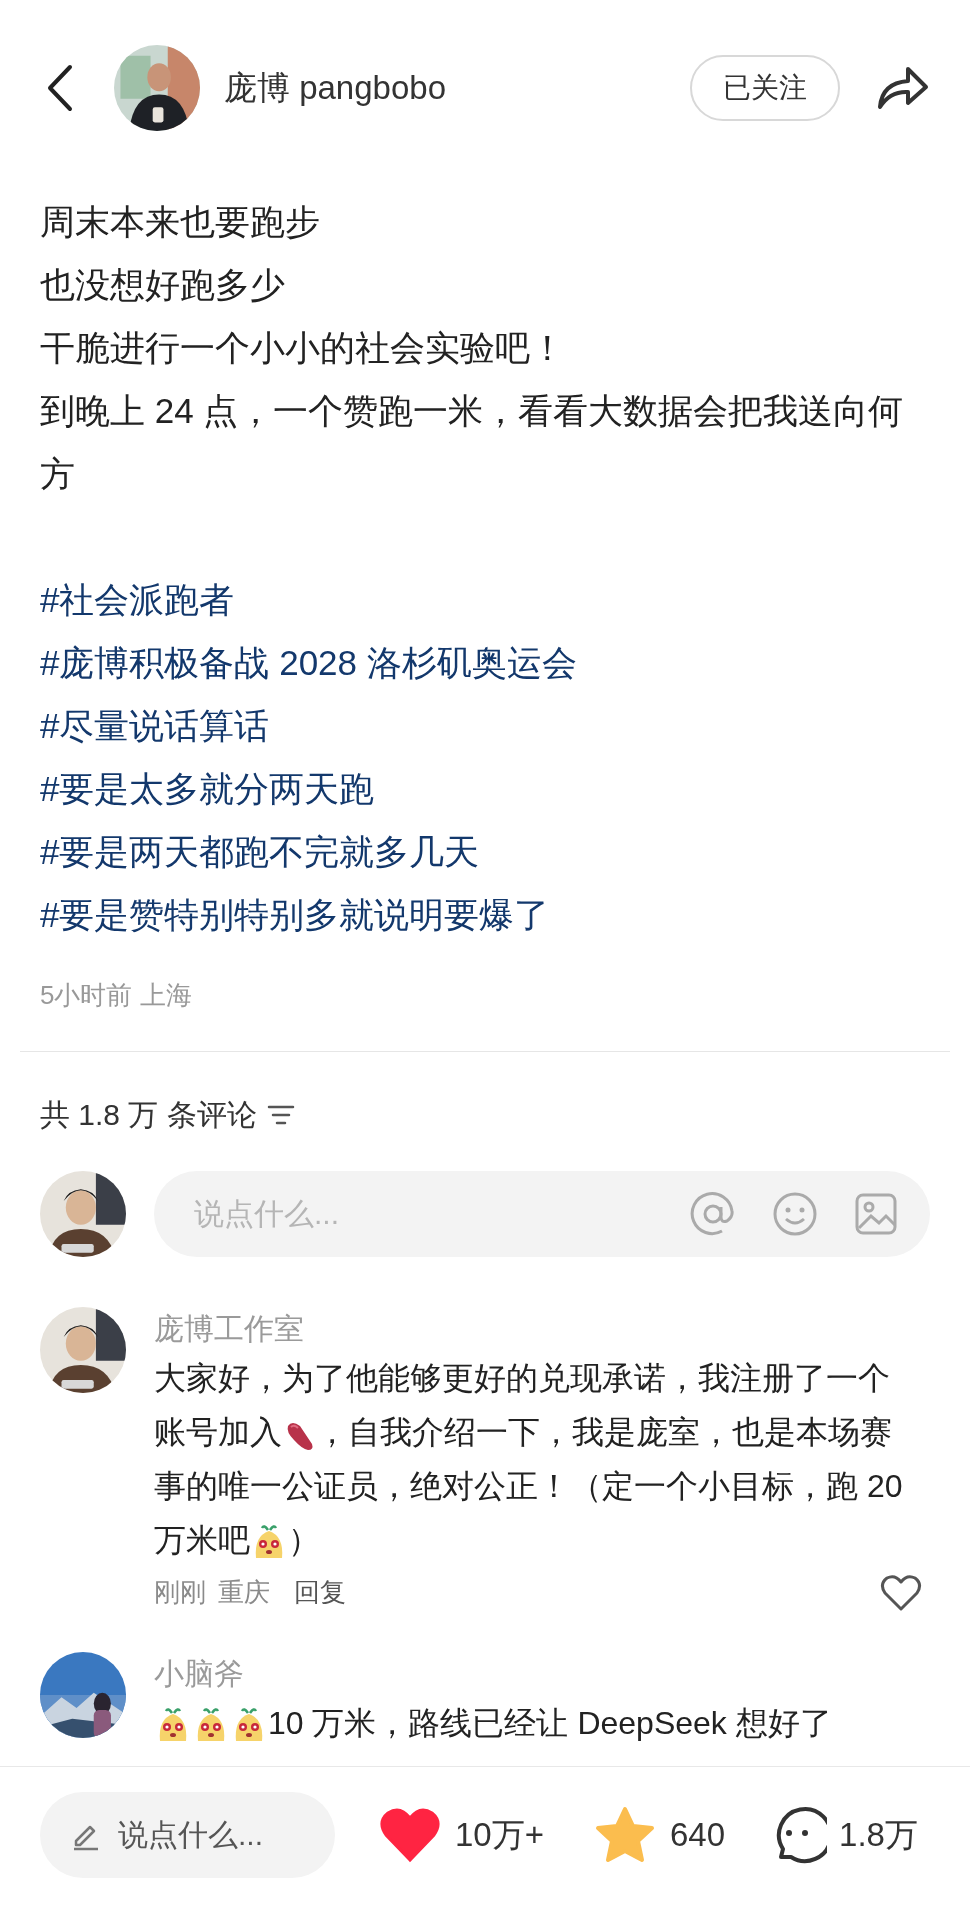 The height and width of the screenshot is (1920, 970). What do you see at coordinates (878, 1835) in the screenshot?
I see `comment-total: 1.8万` at bounding box center [878, 1835].